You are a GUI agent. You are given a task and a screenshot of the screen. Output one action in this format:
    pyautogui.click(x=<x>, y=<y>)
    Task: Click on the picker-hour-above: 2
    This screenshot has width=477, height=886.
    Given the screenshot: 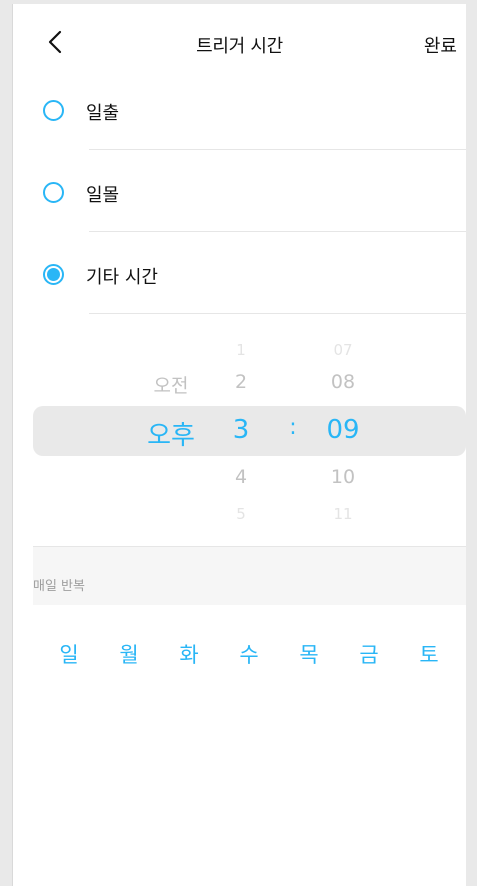 What is the action you would take?
    pyautogui.click(x=241, y=382)
    